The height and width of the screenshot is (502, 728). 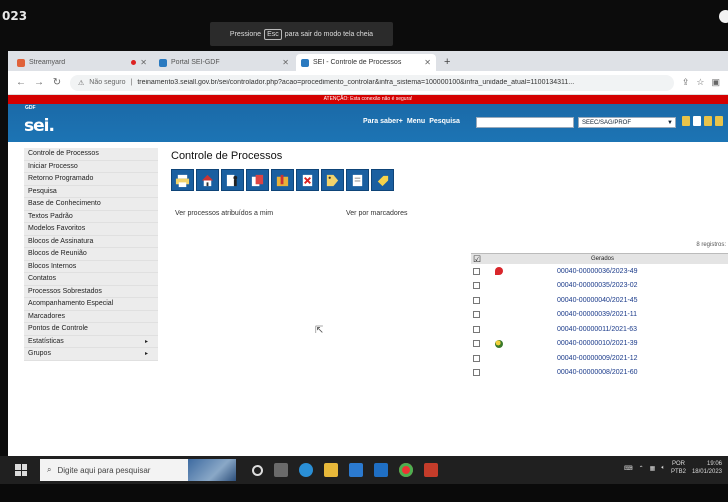 What do you see at coordinates (345, 470) in the screenshot?
I see `taskbar-apps` at bounding box center [345, 470].